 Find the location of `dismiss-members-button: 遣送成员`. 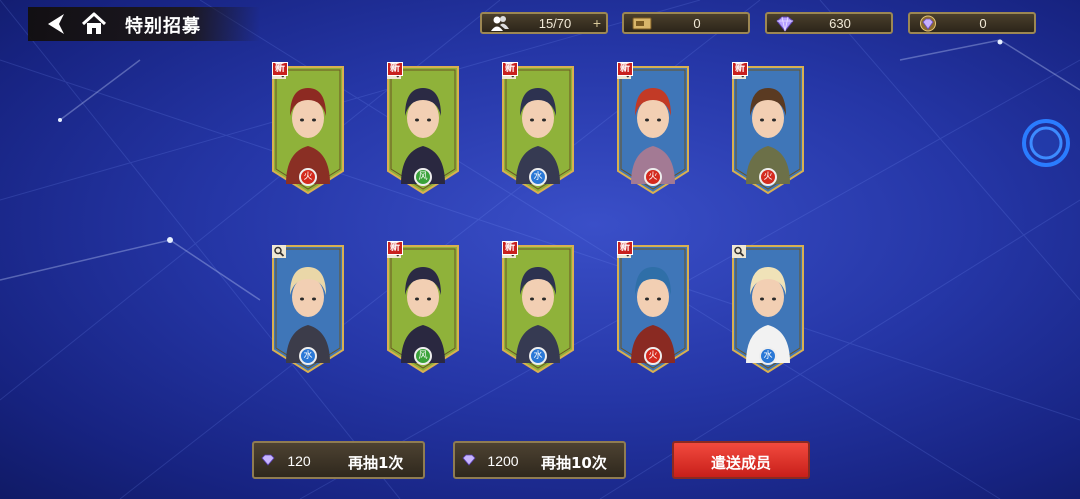

dismiss-members-button: 遣送成员 is located at coordinates (741, 460).